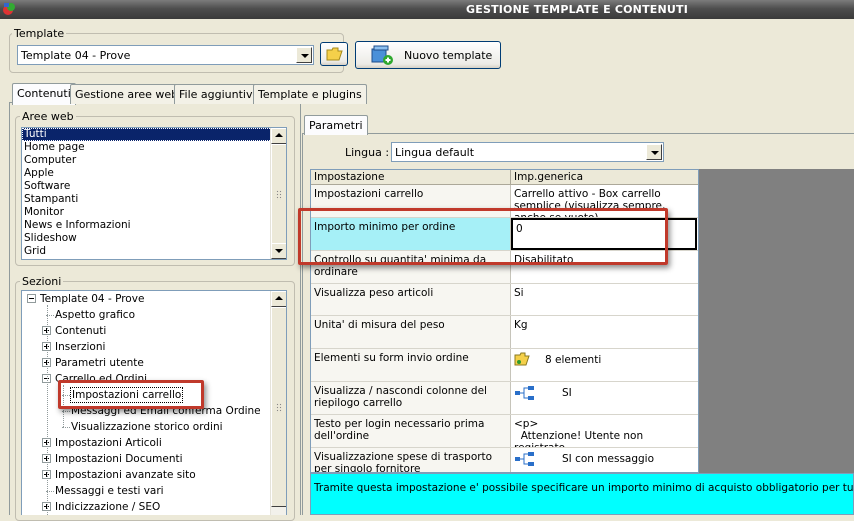 The width and height of the screenshot is (854, 521). I want to click on list-item: Stampanti, so click(154, 199).